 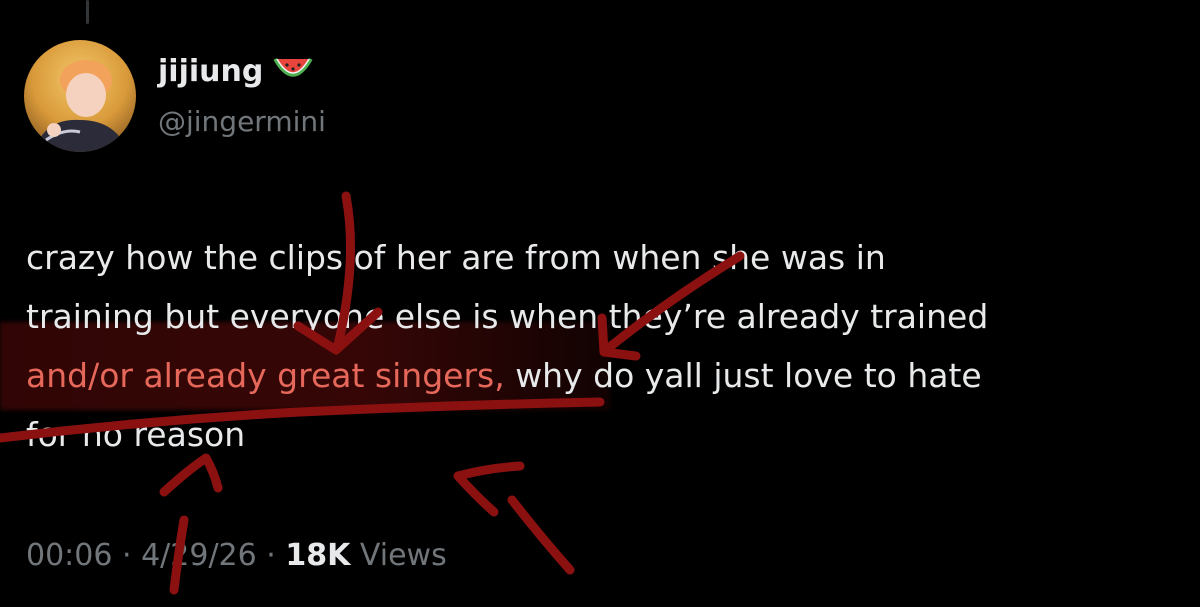 I want to click on display-name: jijiung, so click(x=235, y=72).